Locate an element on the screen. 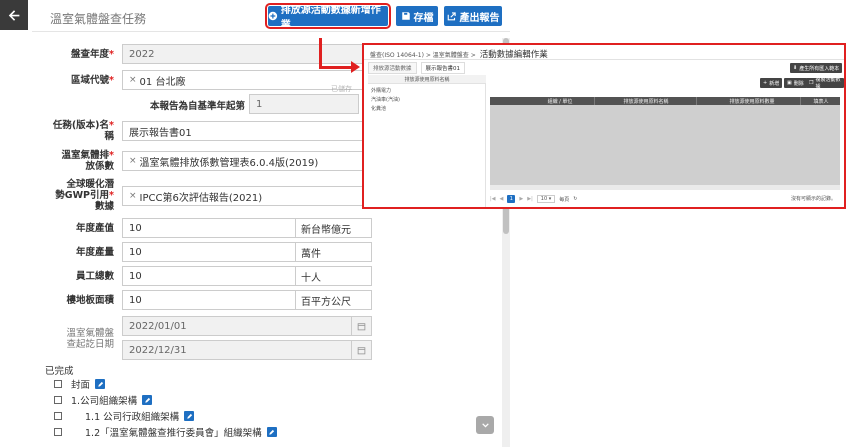  tree-item-admin-org: 1.1 公司行政組織架構 is located at coordinates (124, 416).